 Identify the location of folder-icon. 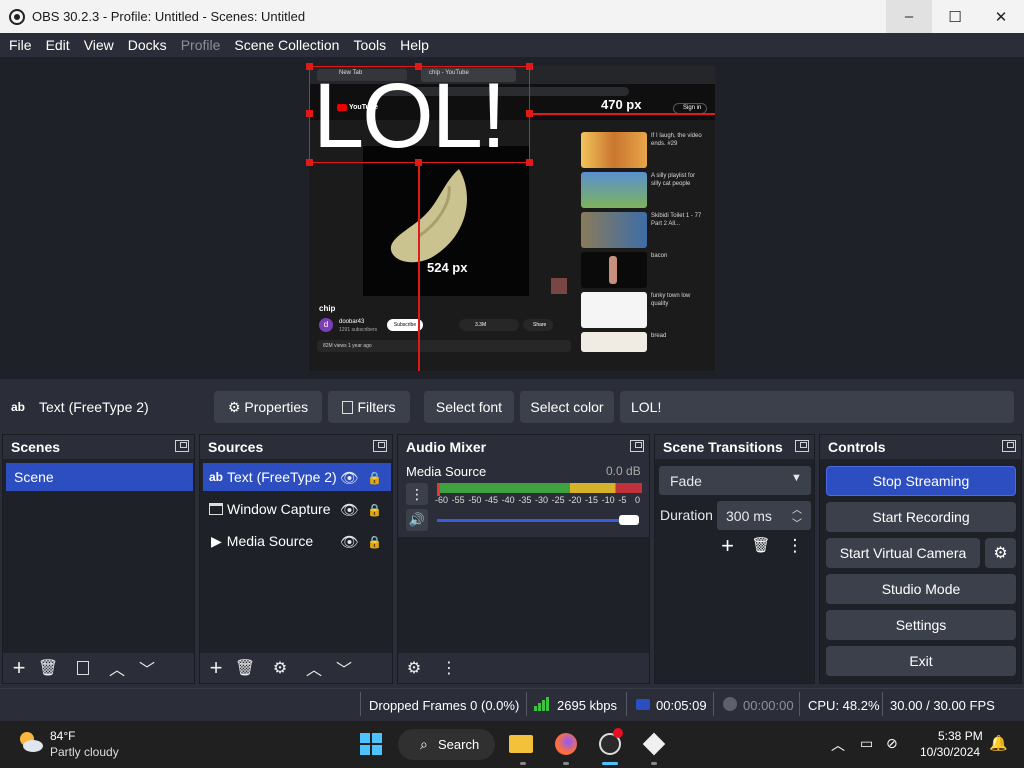
(521, 744).